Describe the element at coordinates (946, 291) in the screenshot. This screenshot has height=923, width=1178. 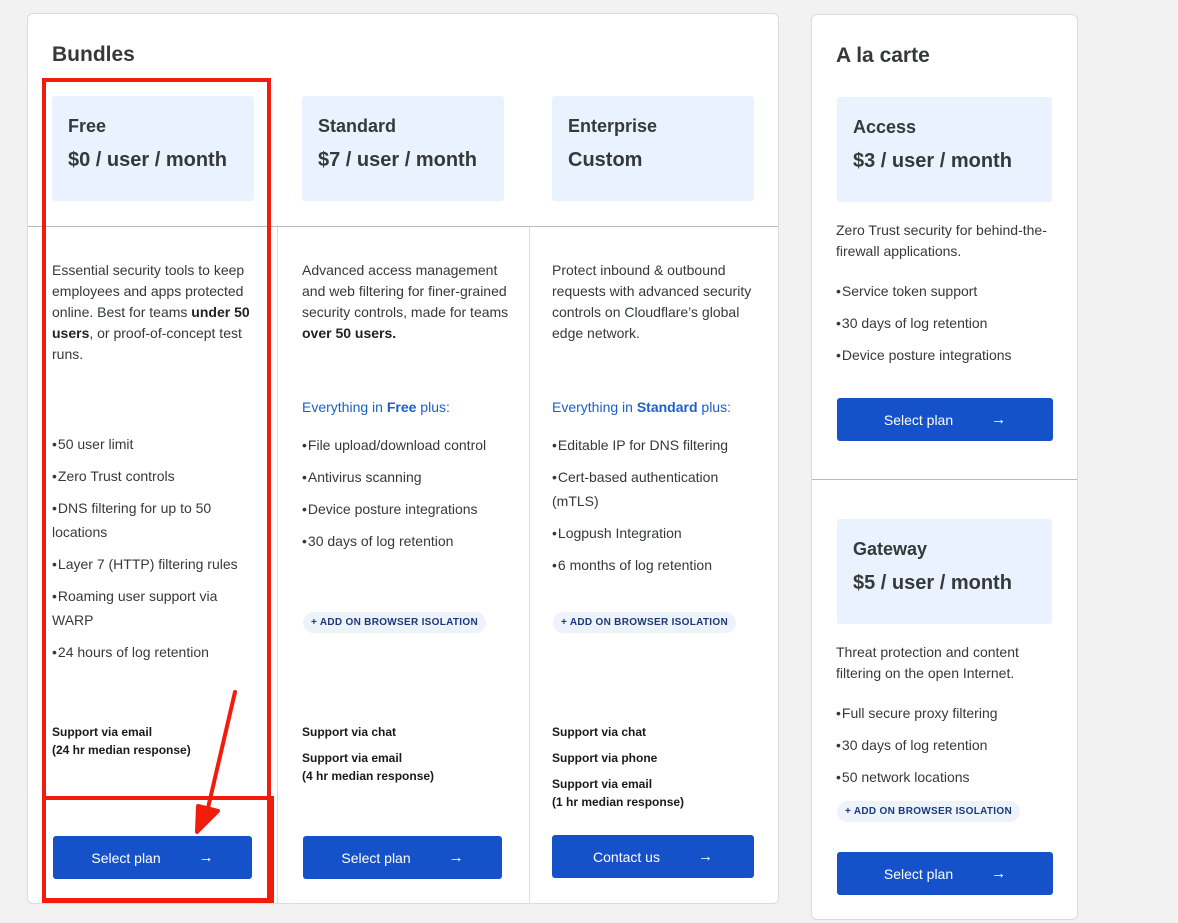
I see `list-item: Service token support` at that location.